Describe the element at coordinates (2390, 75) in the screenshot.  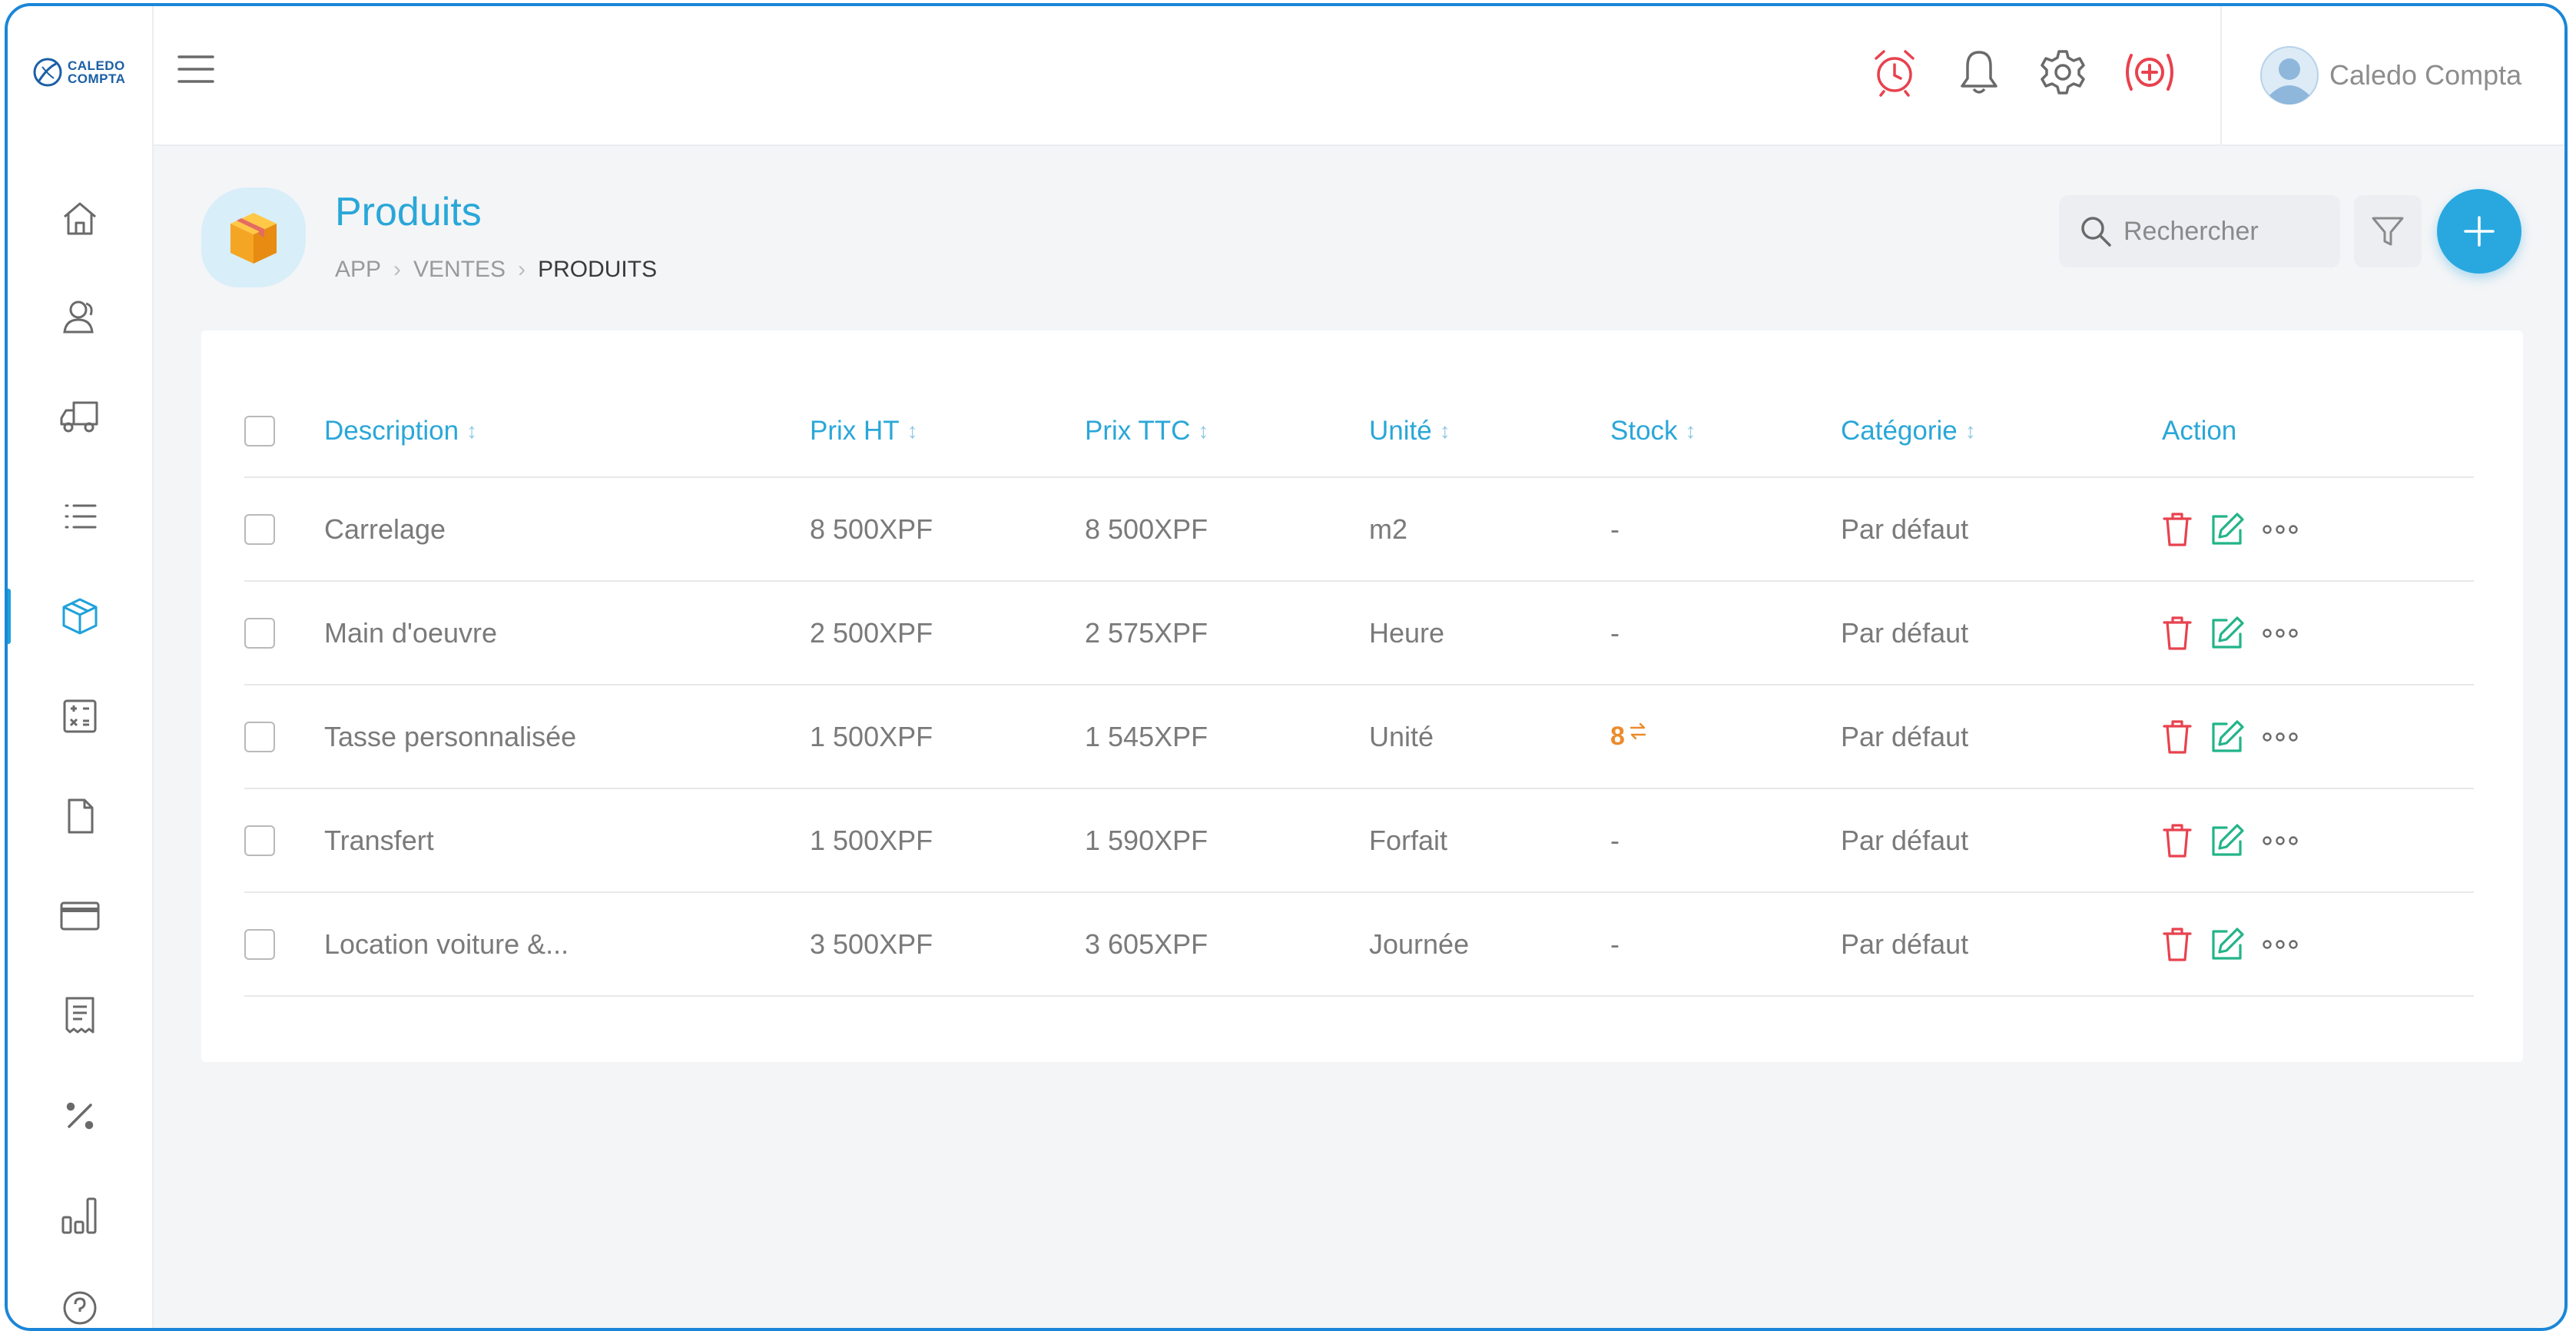
I see `user-menu: Caledo Compta` at that location.